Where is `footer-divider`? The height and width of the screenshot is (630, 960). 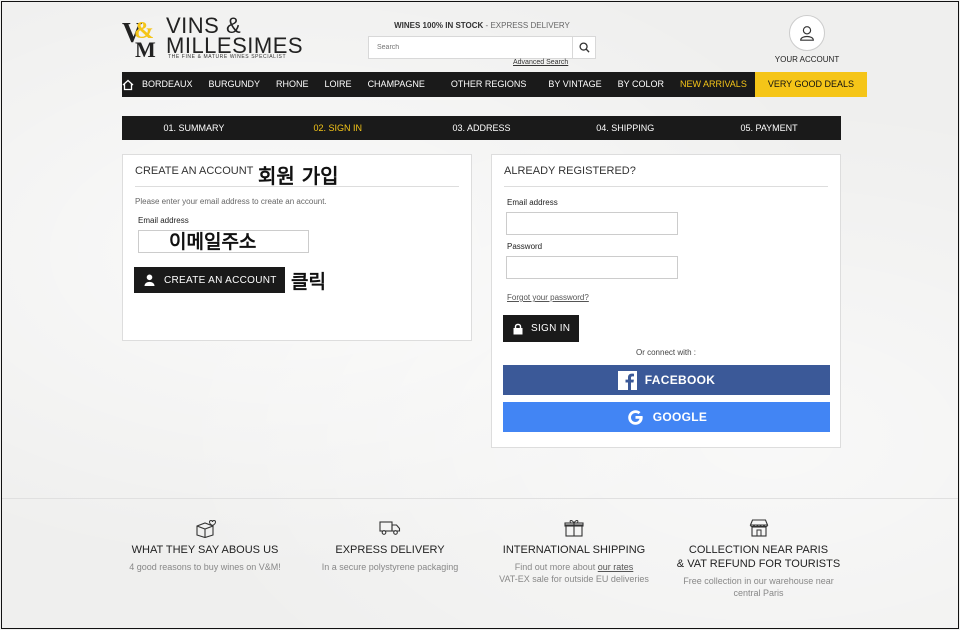
footer-divider is located at coordinates (480, 498).